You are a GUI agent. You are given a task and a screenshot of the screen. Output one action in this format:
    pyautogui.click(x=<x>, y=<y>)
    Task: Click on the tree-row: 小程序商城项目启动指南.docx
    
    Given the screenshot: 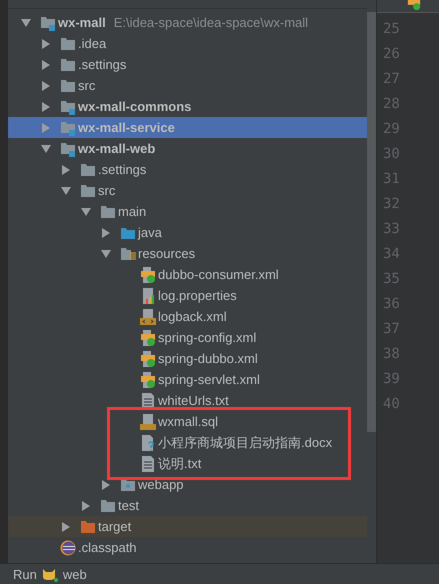 What is the action you would take?
    pyautogui.click(x=187, y=442)
    